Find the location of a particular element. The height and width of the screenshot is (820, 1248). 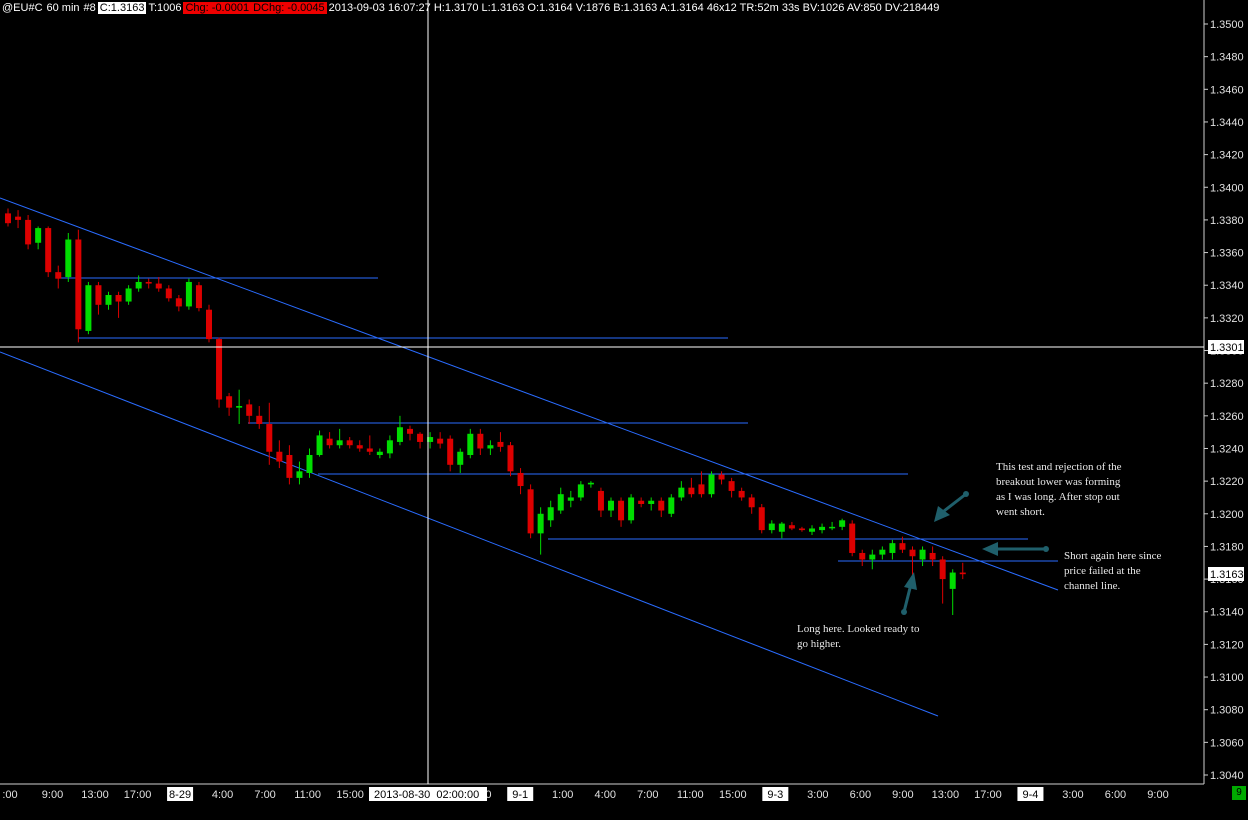

y-tick-label: 1.3380 is located at coordinates (1227, 221).